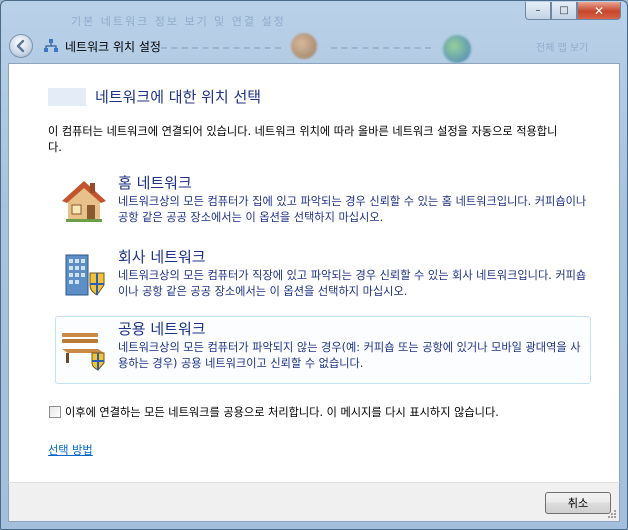 This screenshot has height=530, width=628. Describe the element at coordinates (564, 11) in the screenshot. I see `maximize-button: □` at that location.